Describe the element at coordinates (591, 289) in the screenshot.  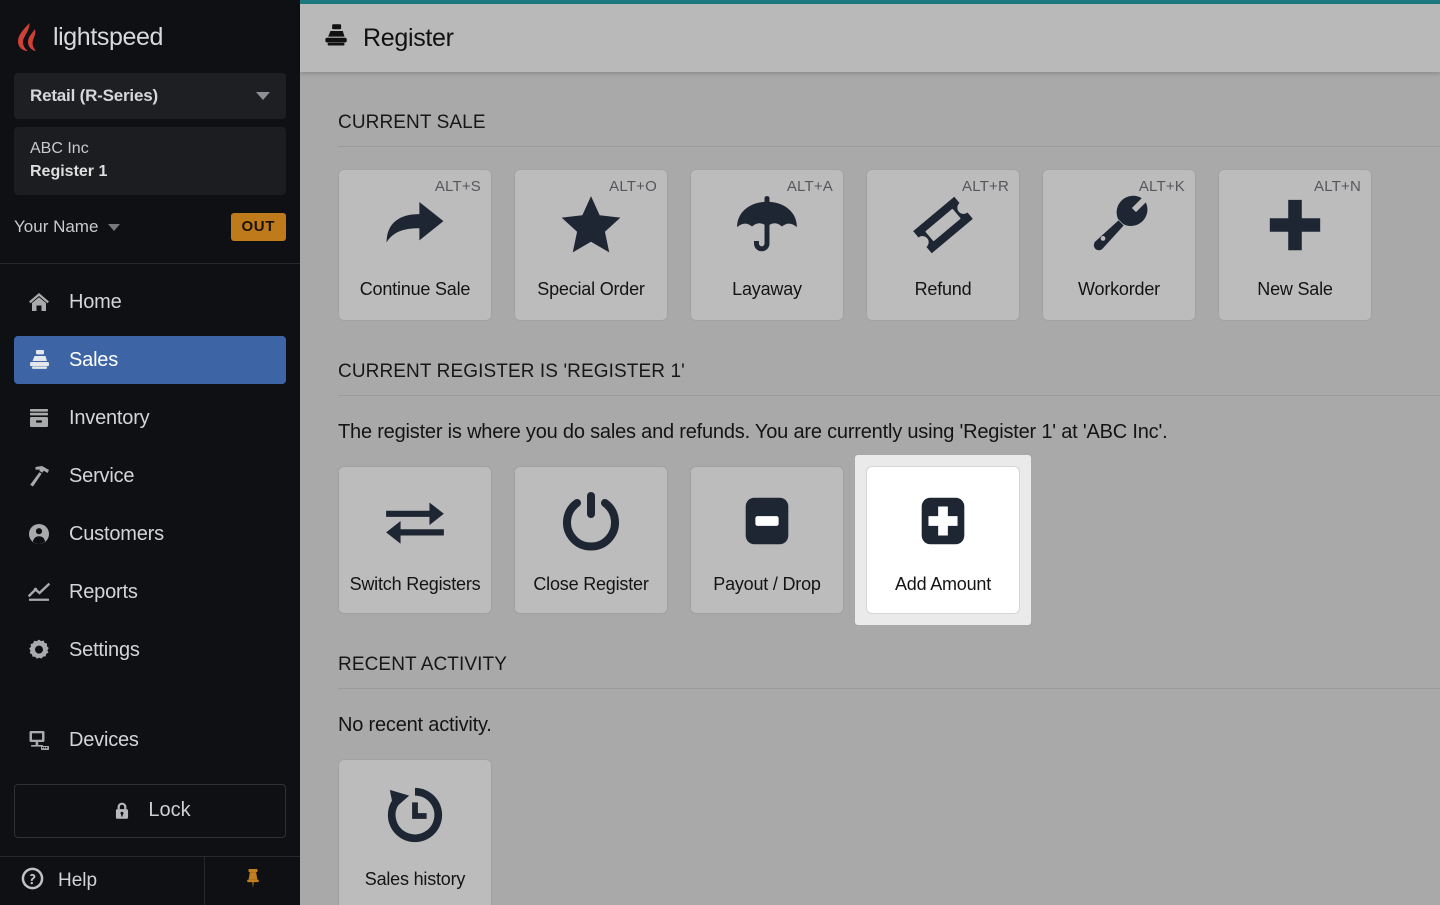
I see `tile-label: Special Order` at that location.